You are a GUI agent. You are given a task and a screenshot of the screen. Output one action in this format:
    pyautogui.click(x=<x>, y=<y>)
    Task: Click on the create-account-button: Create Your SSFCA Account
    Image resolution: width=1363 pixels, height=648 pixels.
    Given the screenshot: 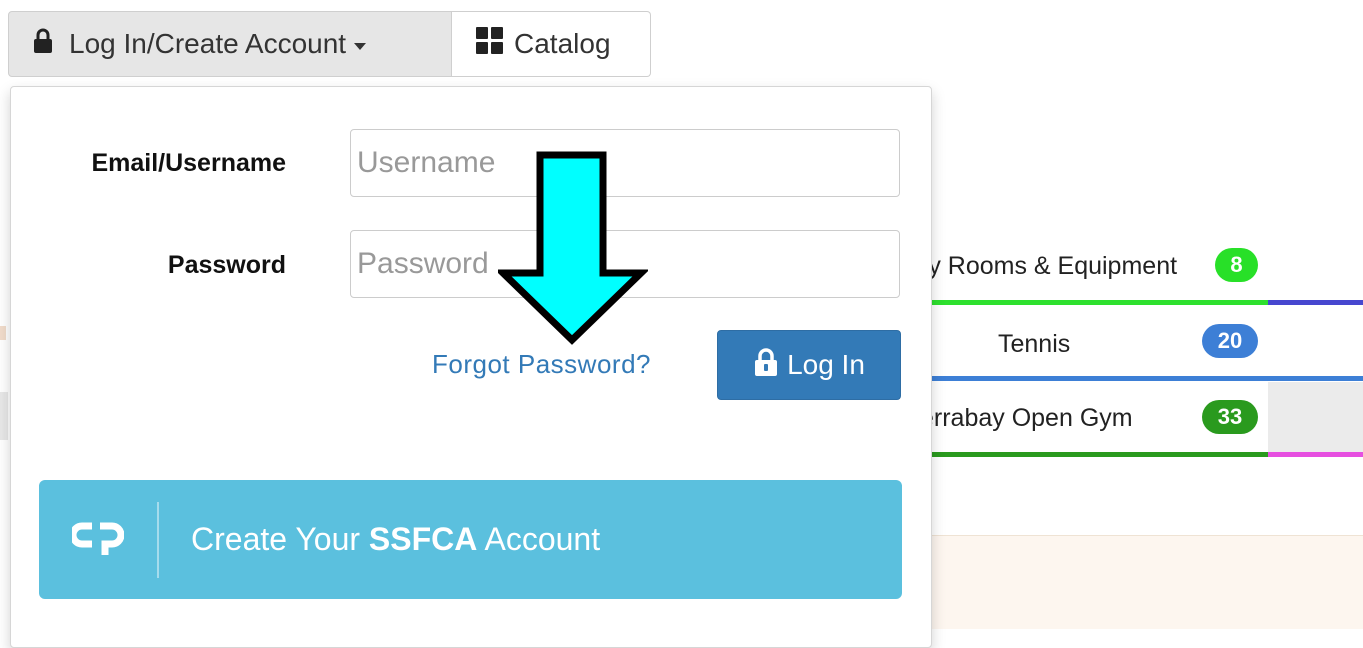 What is the action you would take?
    pyautogui.click(x=470, y=539)
    